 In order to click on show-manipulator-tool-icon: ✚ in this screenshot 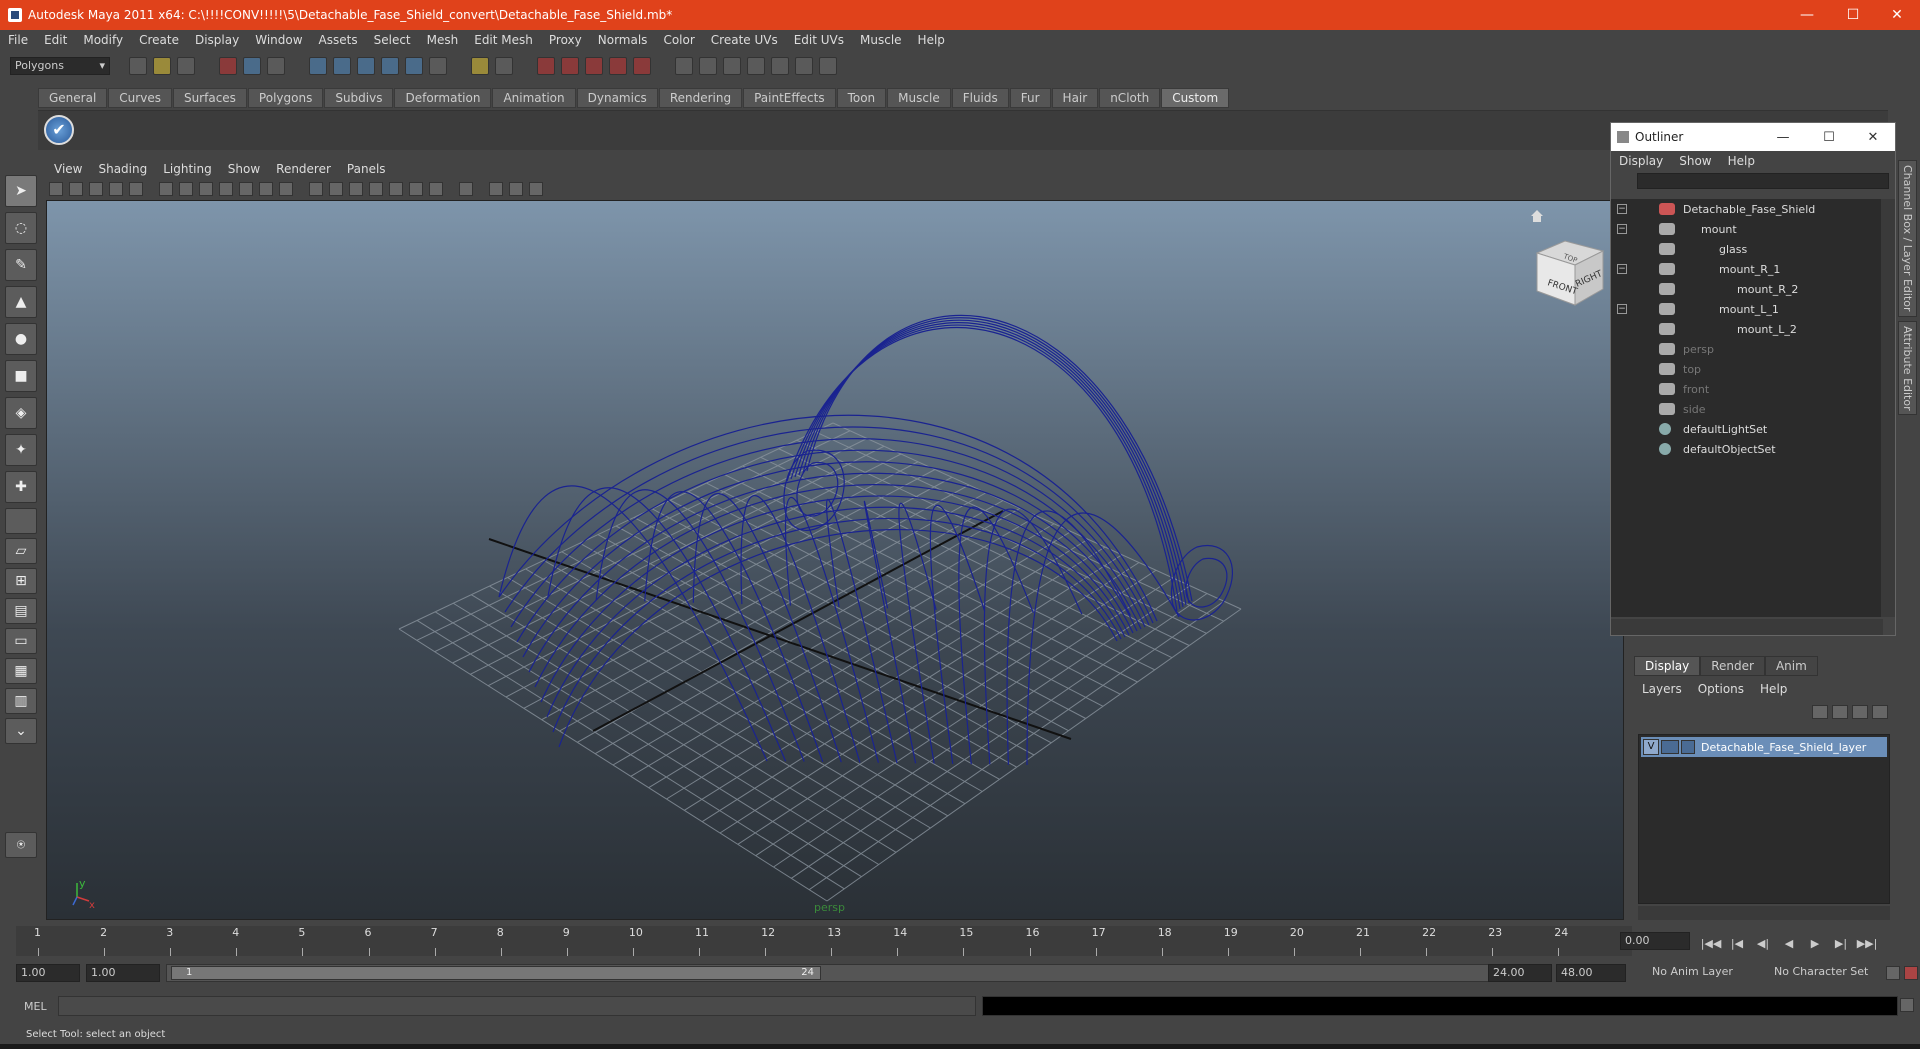, I will do `click(21, 487)`.